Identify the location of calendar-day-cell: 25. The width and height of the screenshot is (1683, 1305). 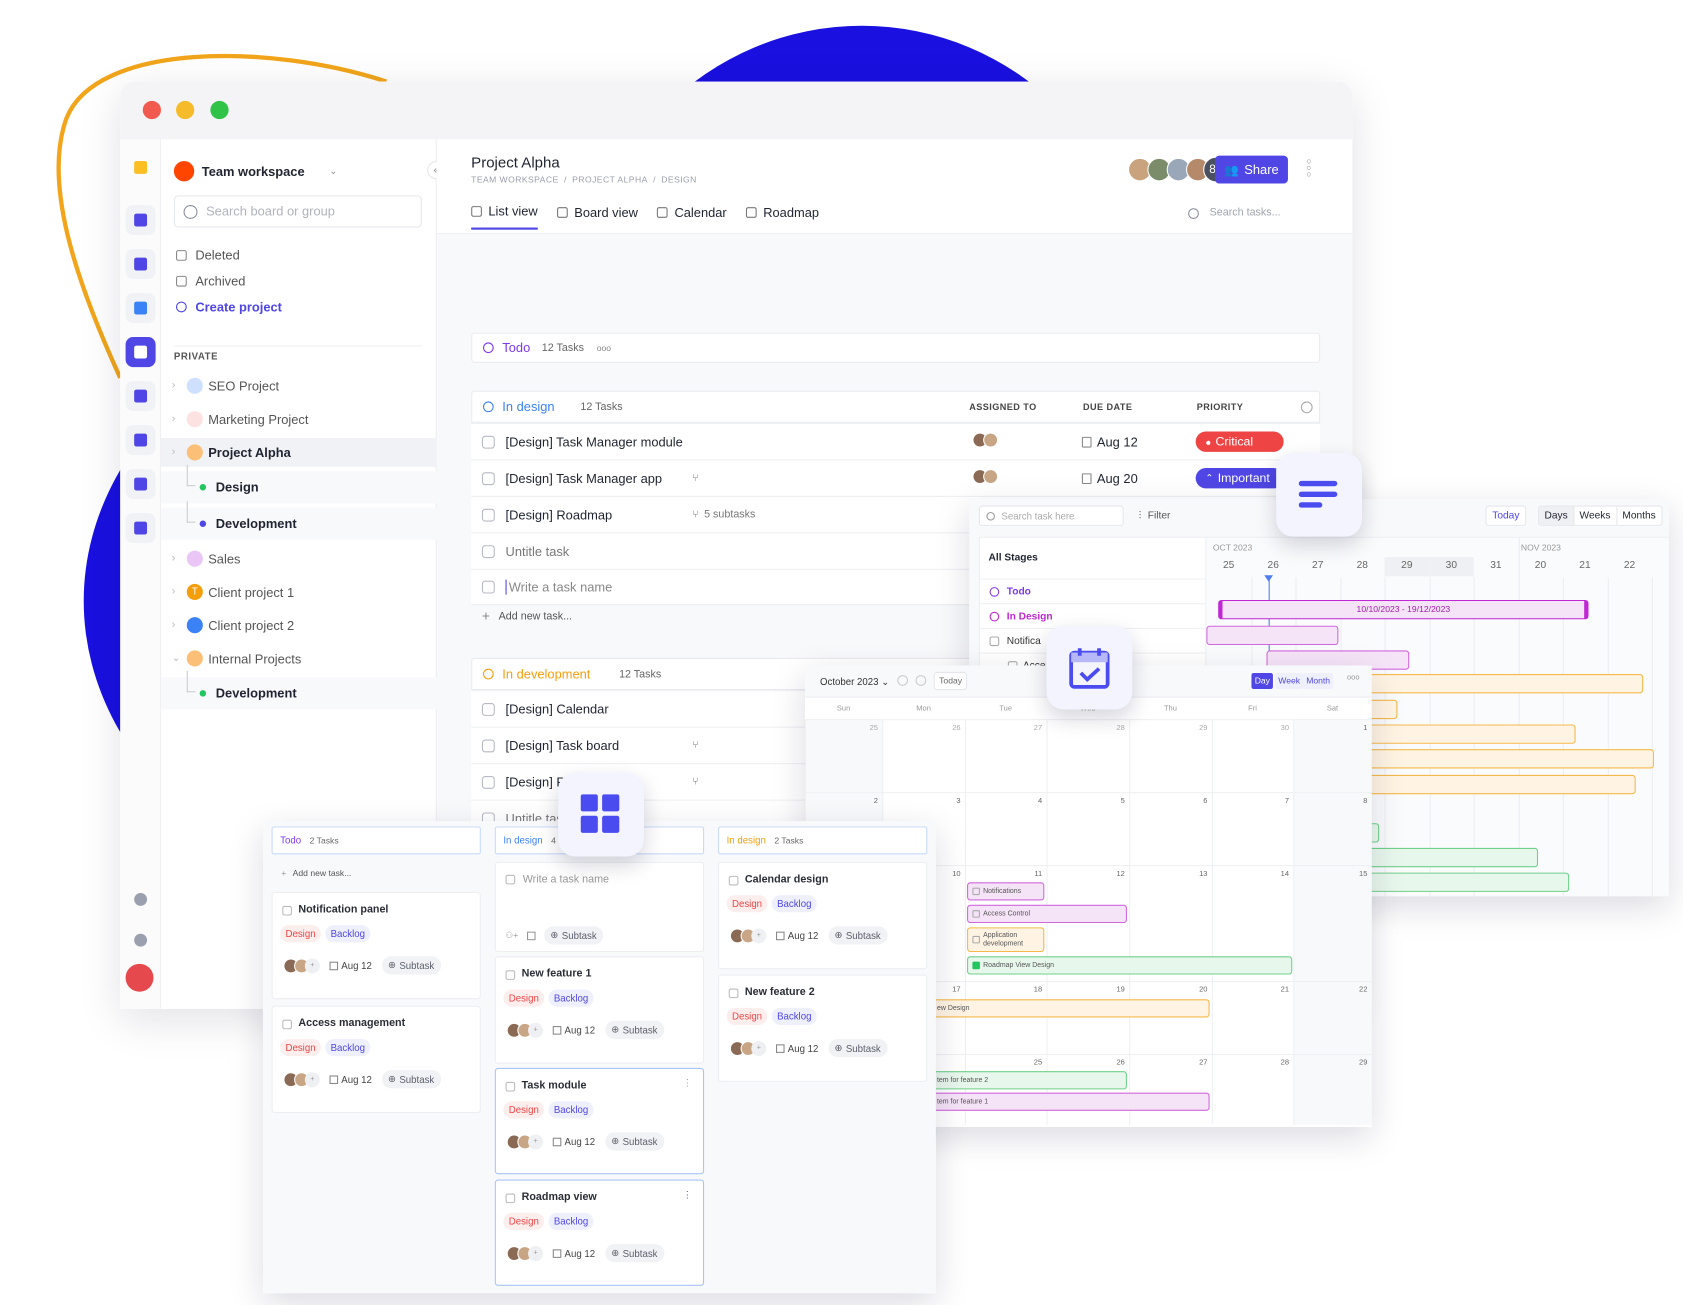
(843, 756).